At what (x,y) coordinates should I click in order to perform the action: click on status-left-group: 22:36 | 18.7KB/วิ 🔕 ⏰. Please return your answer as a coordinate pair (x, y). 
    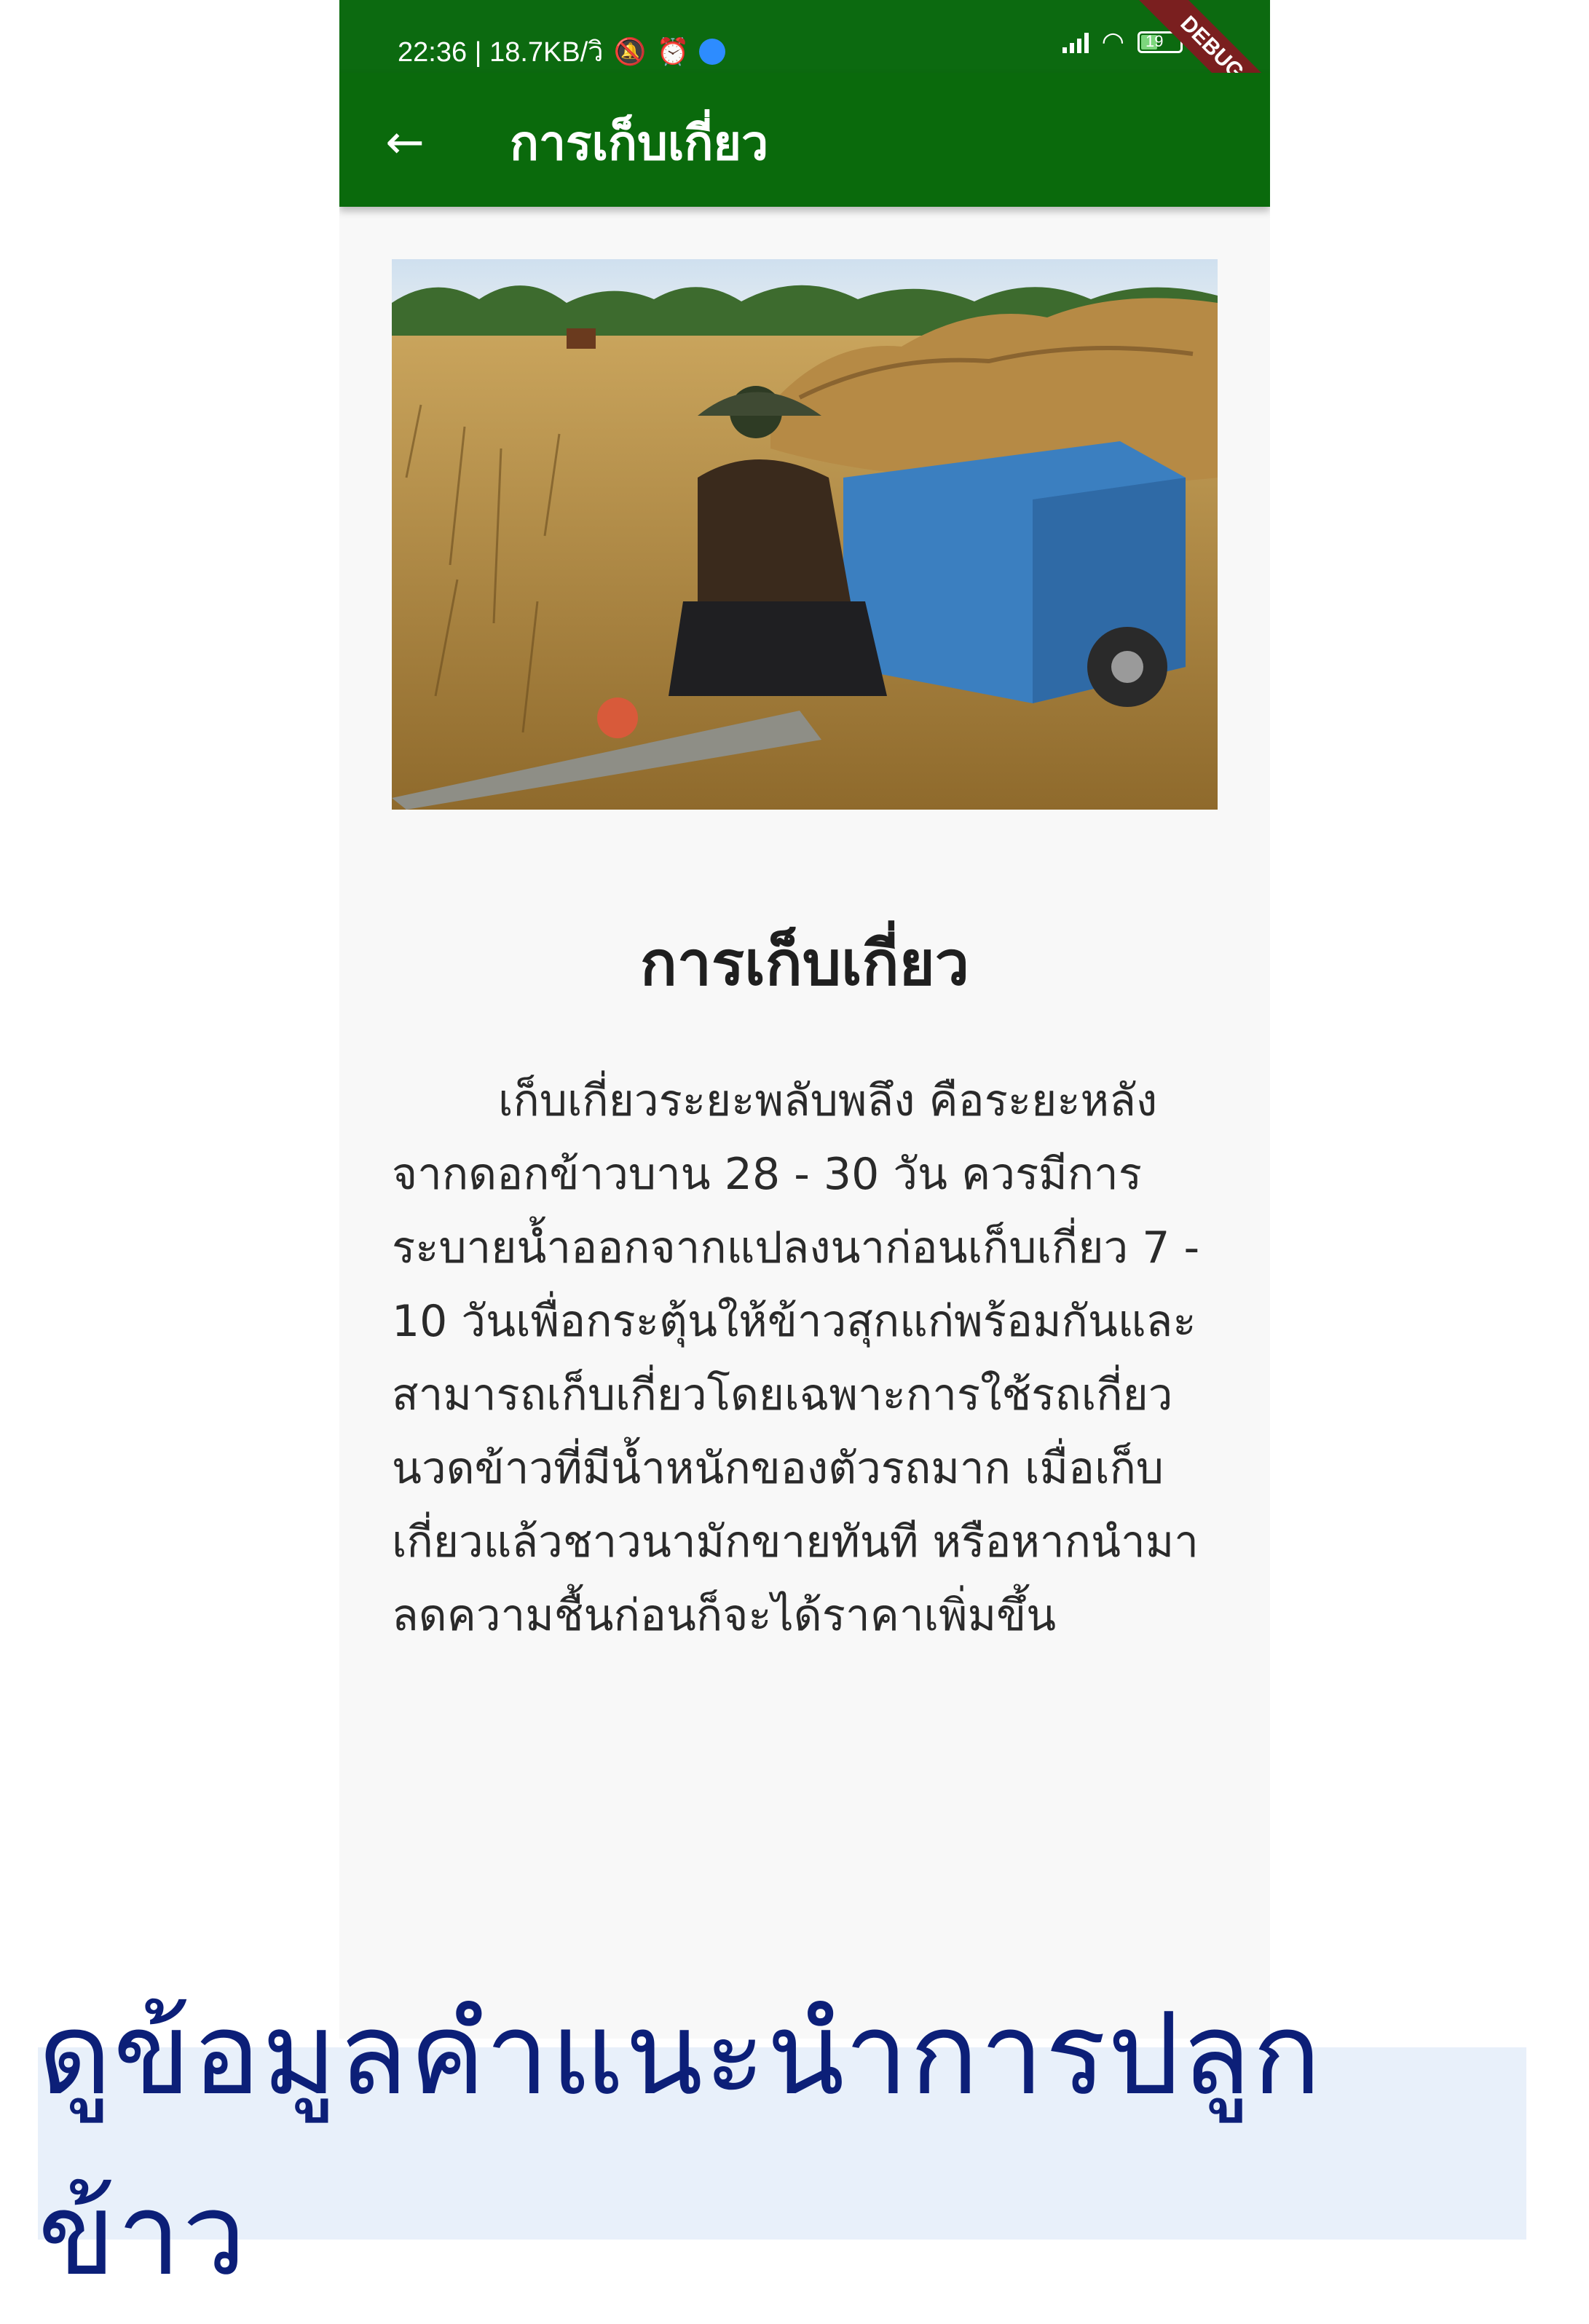
    Looking at the image, I should click on (562, 51).